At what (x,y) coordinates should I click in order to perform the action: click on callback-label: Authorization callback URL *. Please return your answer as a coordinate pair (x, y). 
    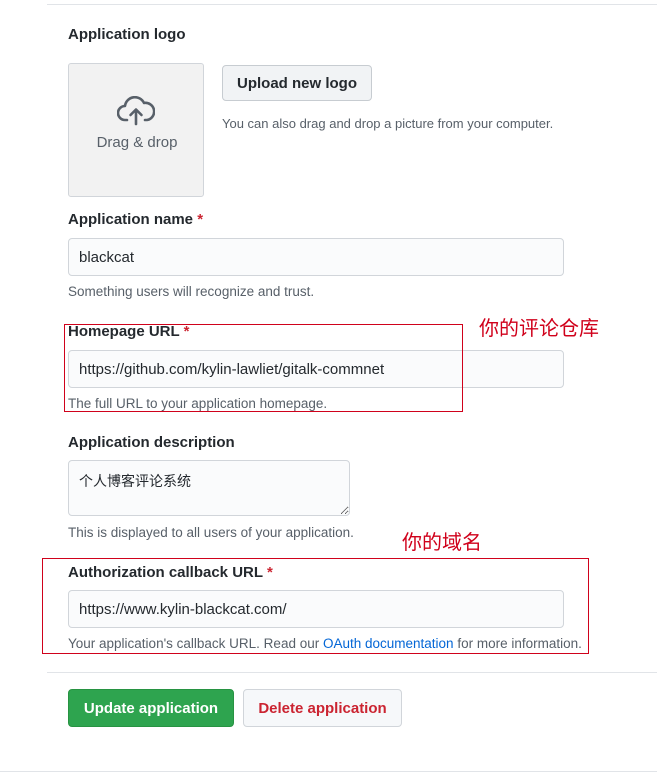
    Looking at the image, I should click on (170, 572).